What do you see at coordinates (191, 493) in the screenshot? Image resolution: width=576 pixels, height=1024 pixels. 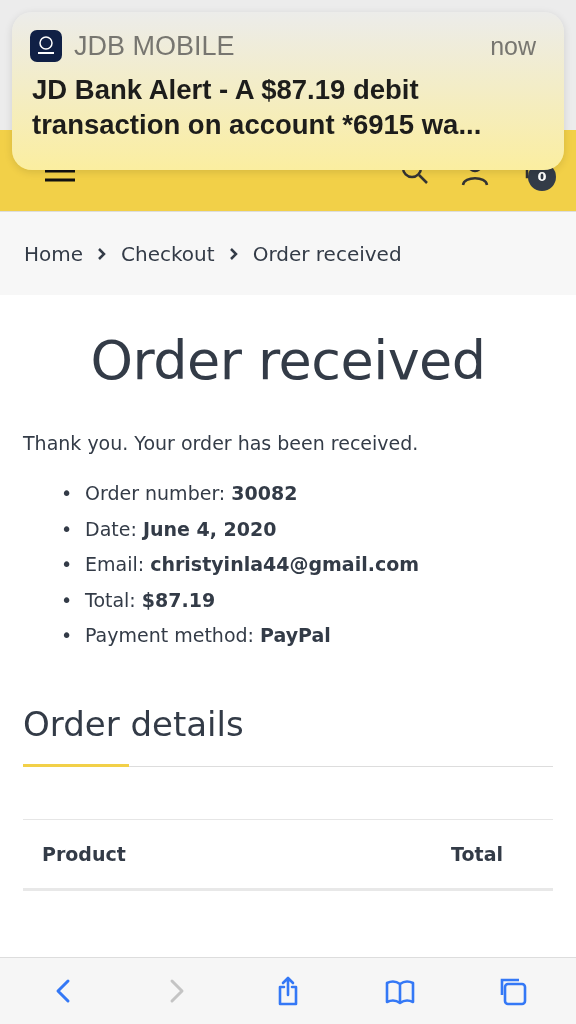 I see `order-summary-item: Order number: 30082` at bounding box center [191, 493].